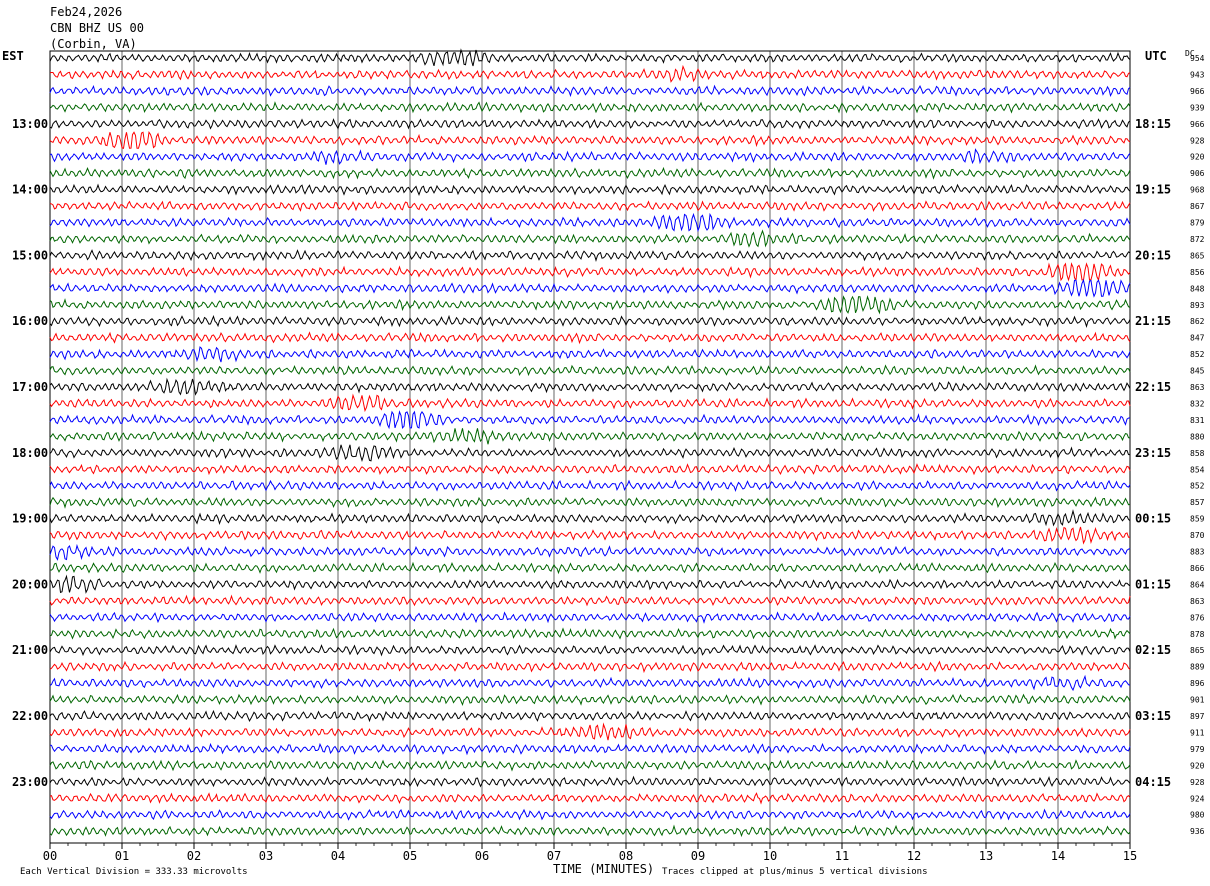 This screenshot has width=1210, height=886. I want to click on dc-value: 859, so click(1197, 519).